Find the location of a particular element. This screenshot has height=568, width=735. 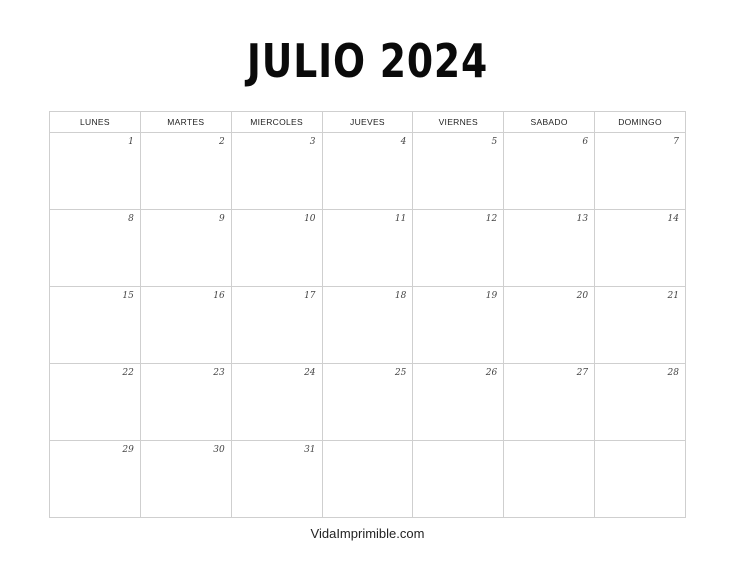

day-number: 5 is located at coordinates (494, 142).